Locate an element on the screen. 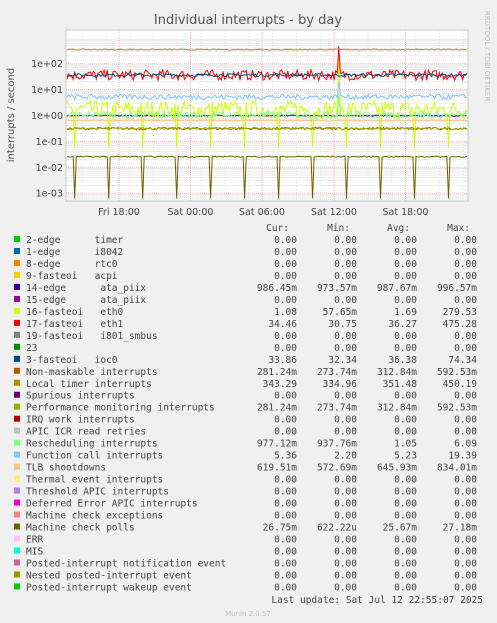 This screenshot has height=623, width=497. legend-cur: 33.86 is located at coordinates (282, 360).